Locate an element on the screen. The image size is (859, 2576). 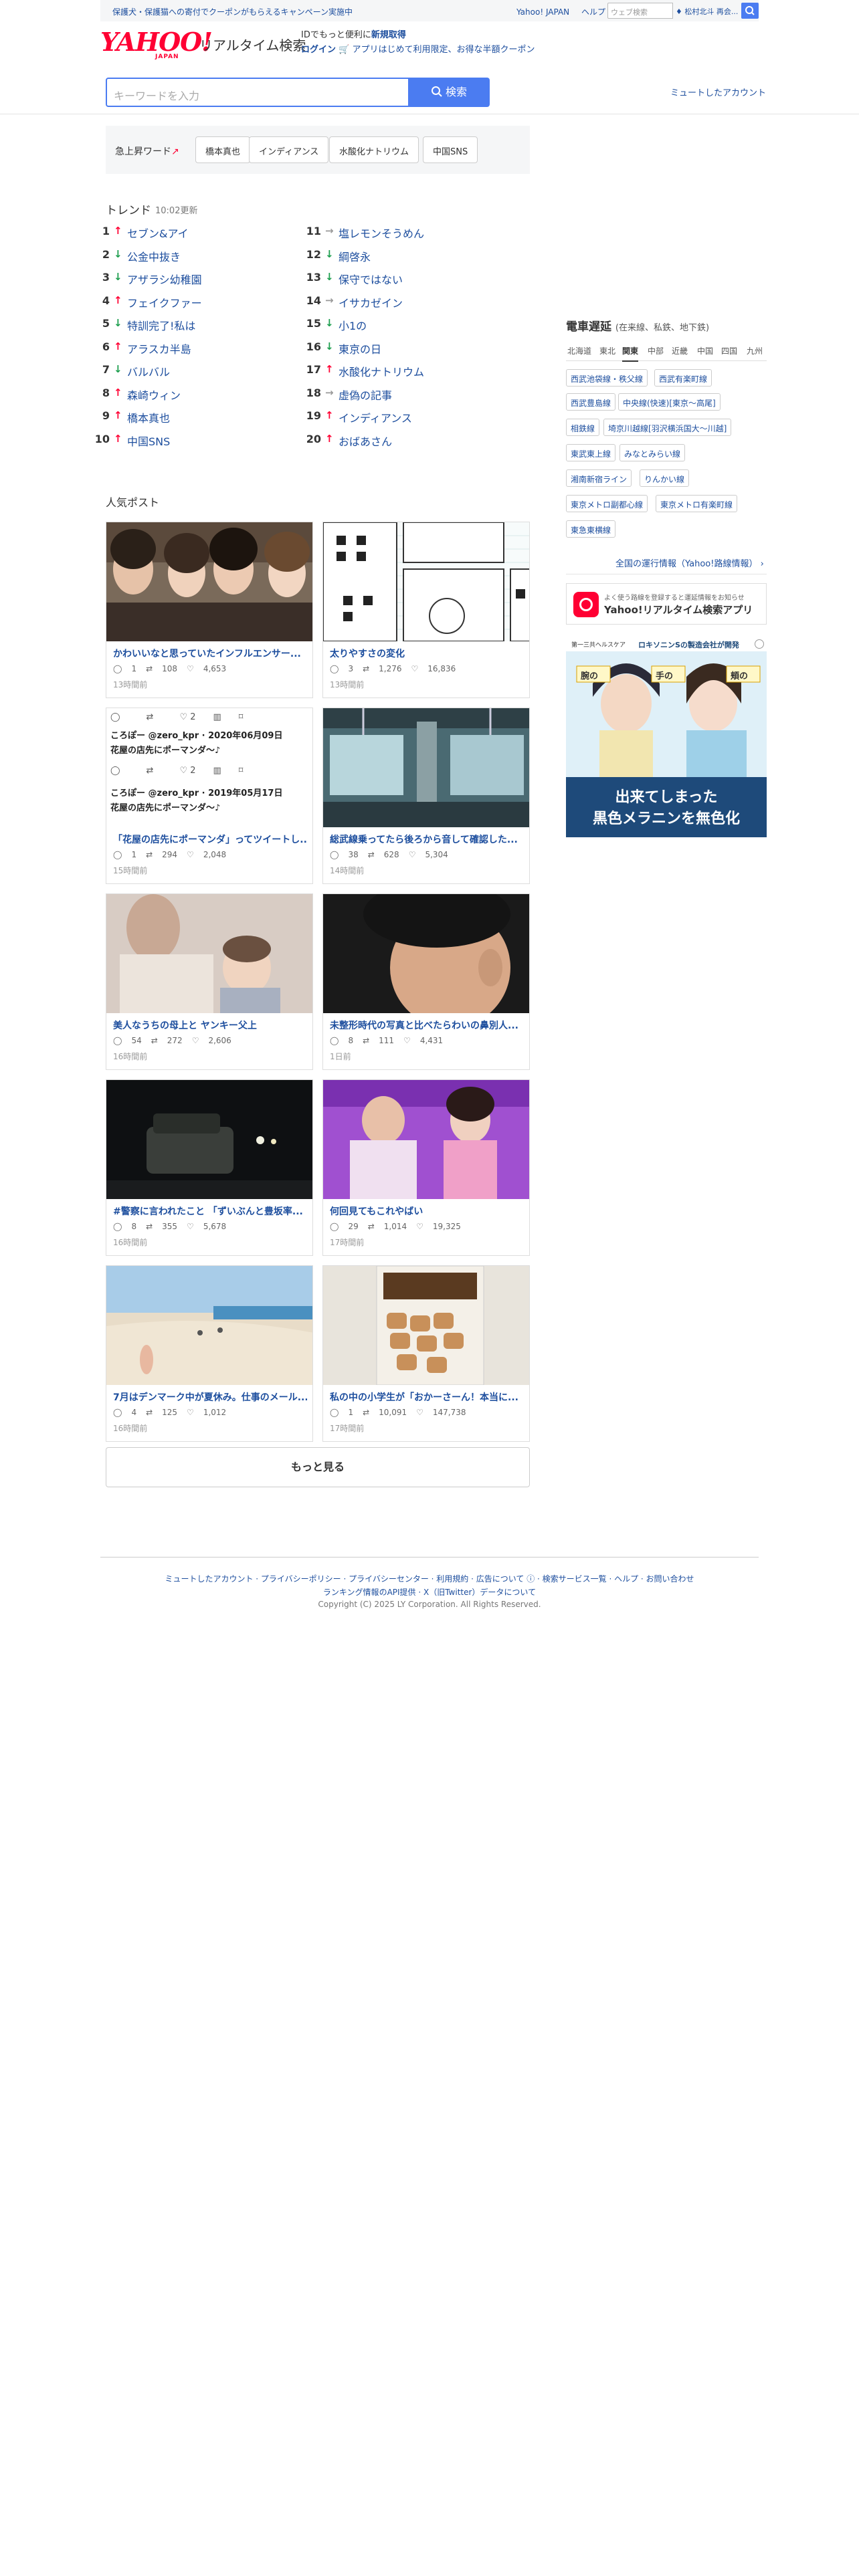
trend-keyword: 水酸化ナトリウム is located at coordinates (382, 371).